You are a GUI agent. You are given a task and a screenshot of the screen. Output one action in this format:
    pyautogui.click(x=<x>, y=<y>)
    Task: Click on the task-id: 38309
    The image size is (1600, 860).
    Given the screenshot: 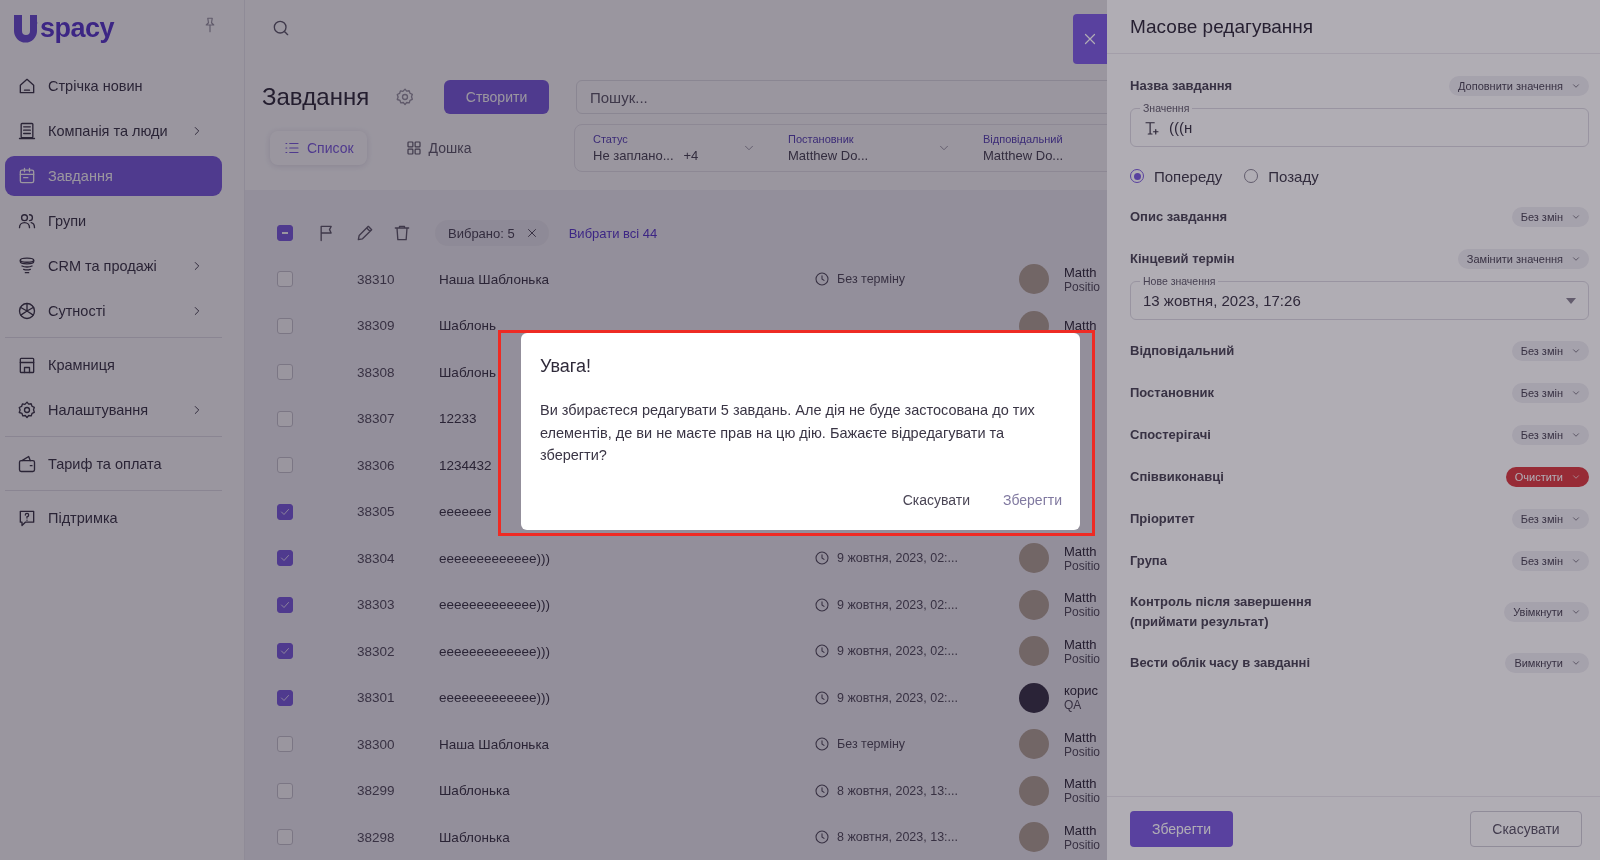 What is the action you would take?
    pyautogui.click(x=376, y=326)
    